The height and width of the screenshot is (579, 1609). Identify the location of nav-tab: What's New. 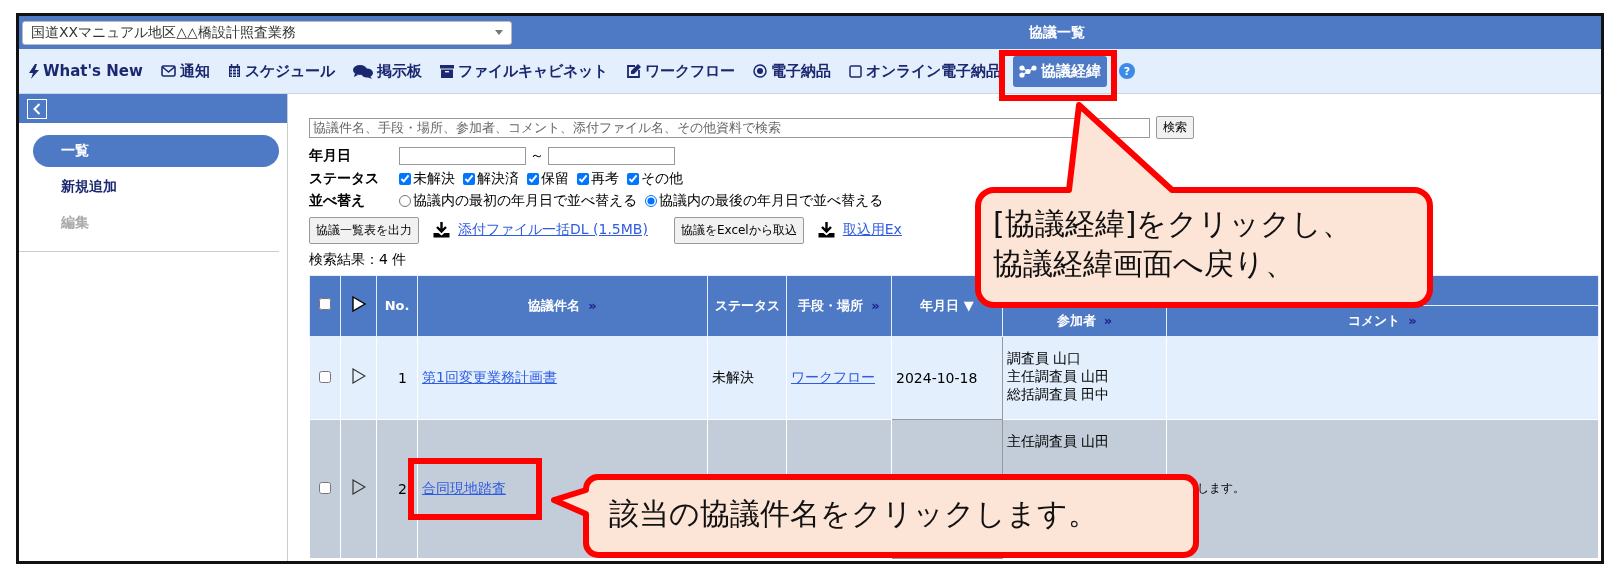
(86, 71).